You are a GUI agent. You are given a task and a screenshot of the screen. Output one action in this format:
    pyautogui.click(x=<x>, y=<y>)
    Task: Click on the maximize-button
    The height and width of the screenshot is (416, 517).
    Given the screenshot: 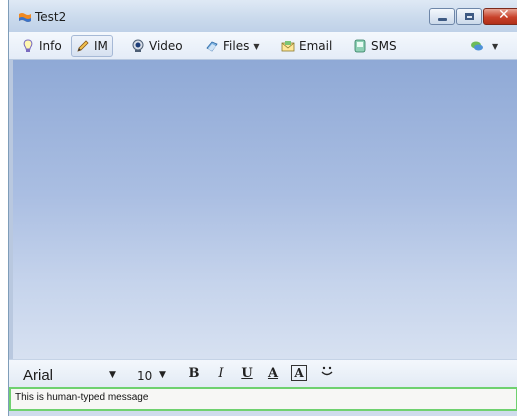 What is the action you would take?
    pyautogui.click(x=469, y=16)
    